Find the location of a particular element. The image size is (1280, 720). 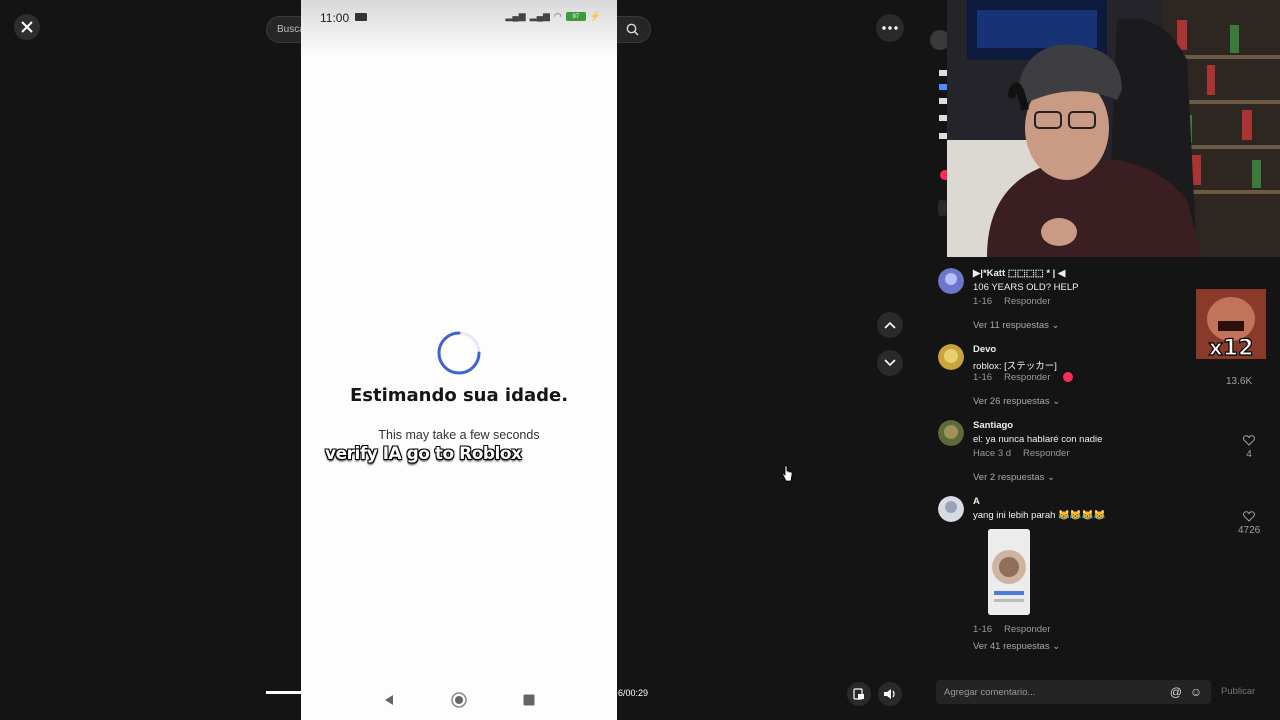

creator-liked-badge-icon is located at coordinates (1067, 377).